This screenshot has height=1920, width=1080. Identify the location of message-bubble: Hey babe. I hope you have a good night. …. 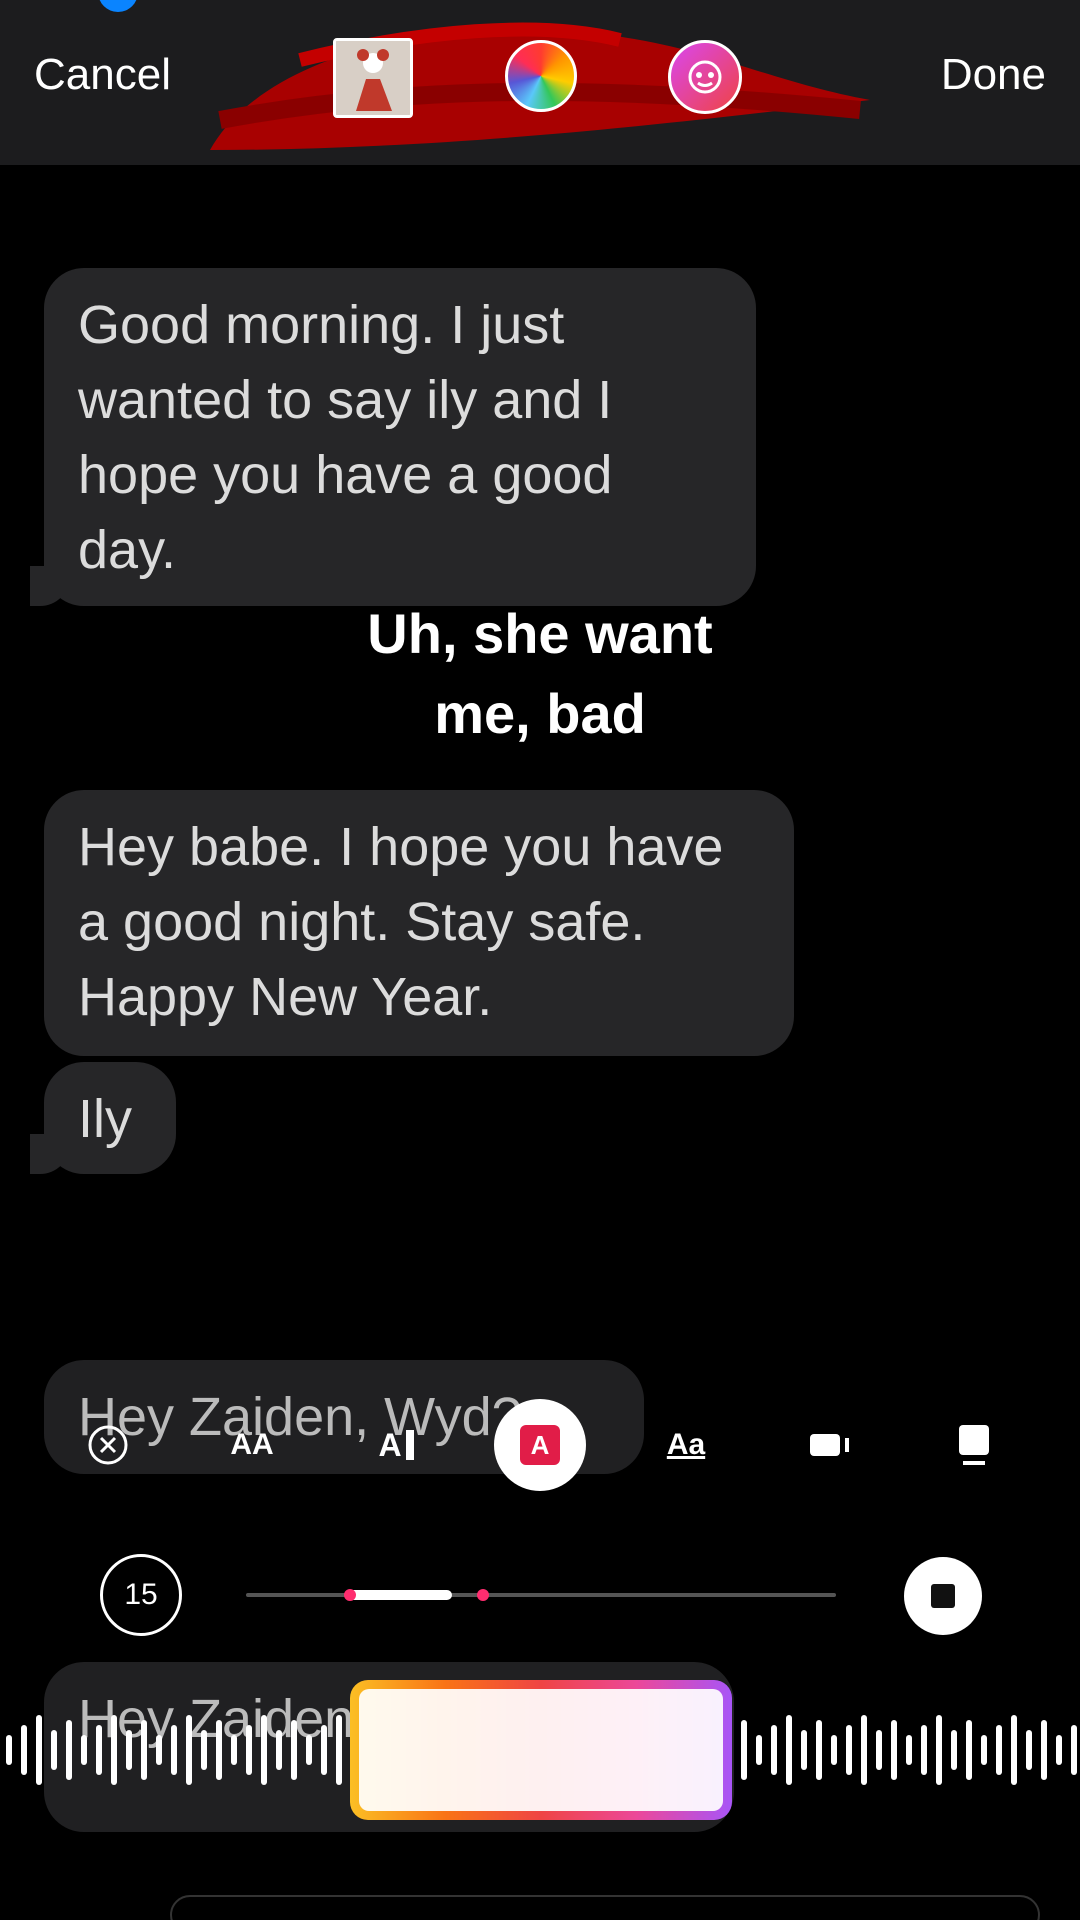
(419, 923).